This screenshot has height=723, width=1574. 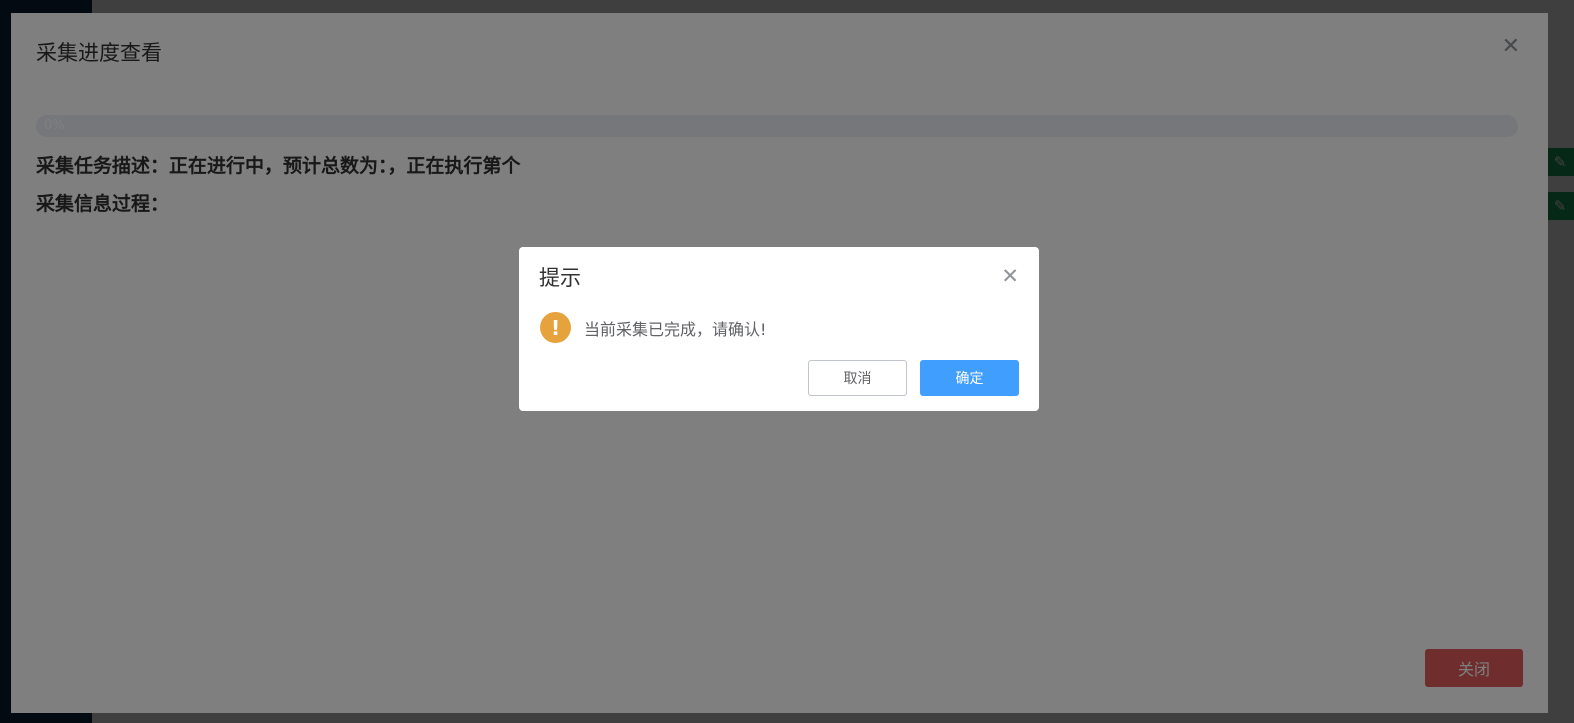 I want to click on close-icon: ✕, so click(x=1010, y=276).